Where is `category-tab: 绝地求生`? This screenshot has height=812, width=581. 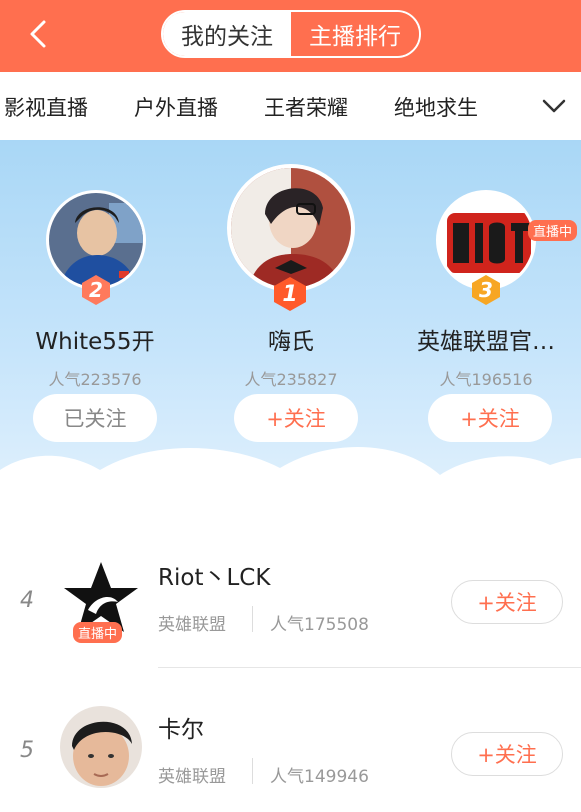
category-tab: 绝地求生 is located at coordinates (436, 107).